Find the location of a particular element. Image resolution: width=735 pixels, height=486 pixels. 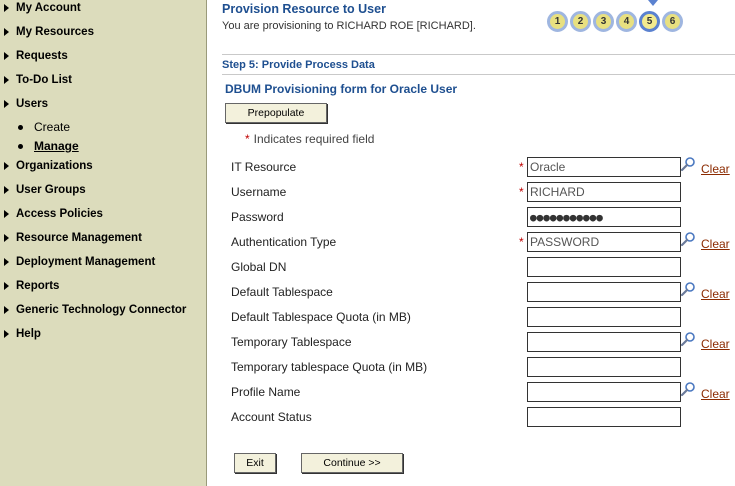

field-label: Profile Name is located at coordinates (266, 392).